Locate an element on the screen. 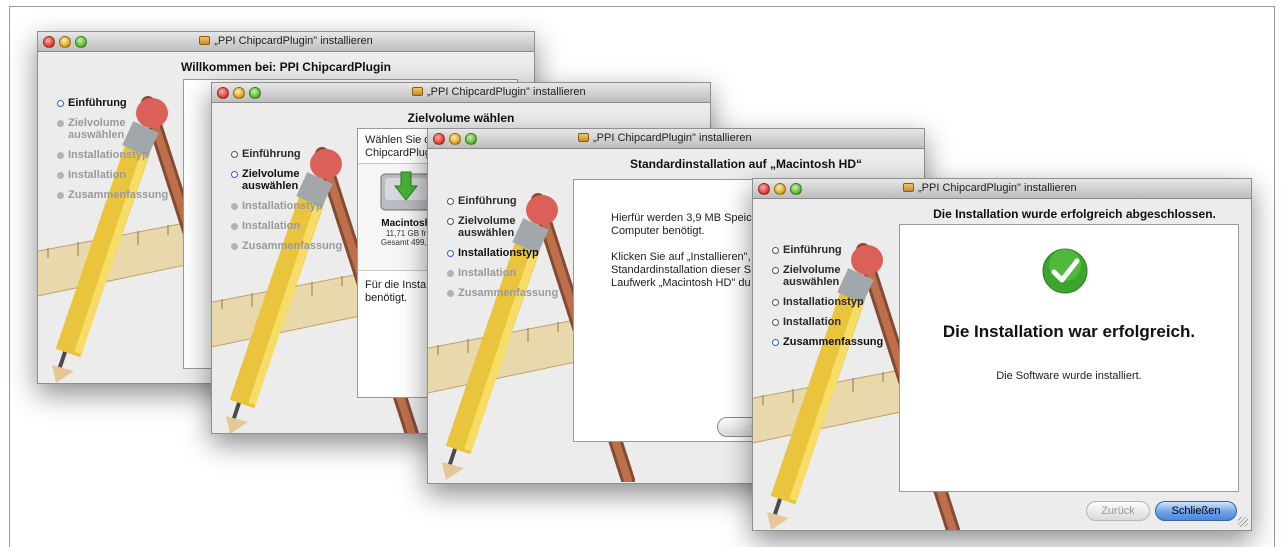 The image size is (1282, 547). resize-grip-icon is located at coordinates (1243, 522).